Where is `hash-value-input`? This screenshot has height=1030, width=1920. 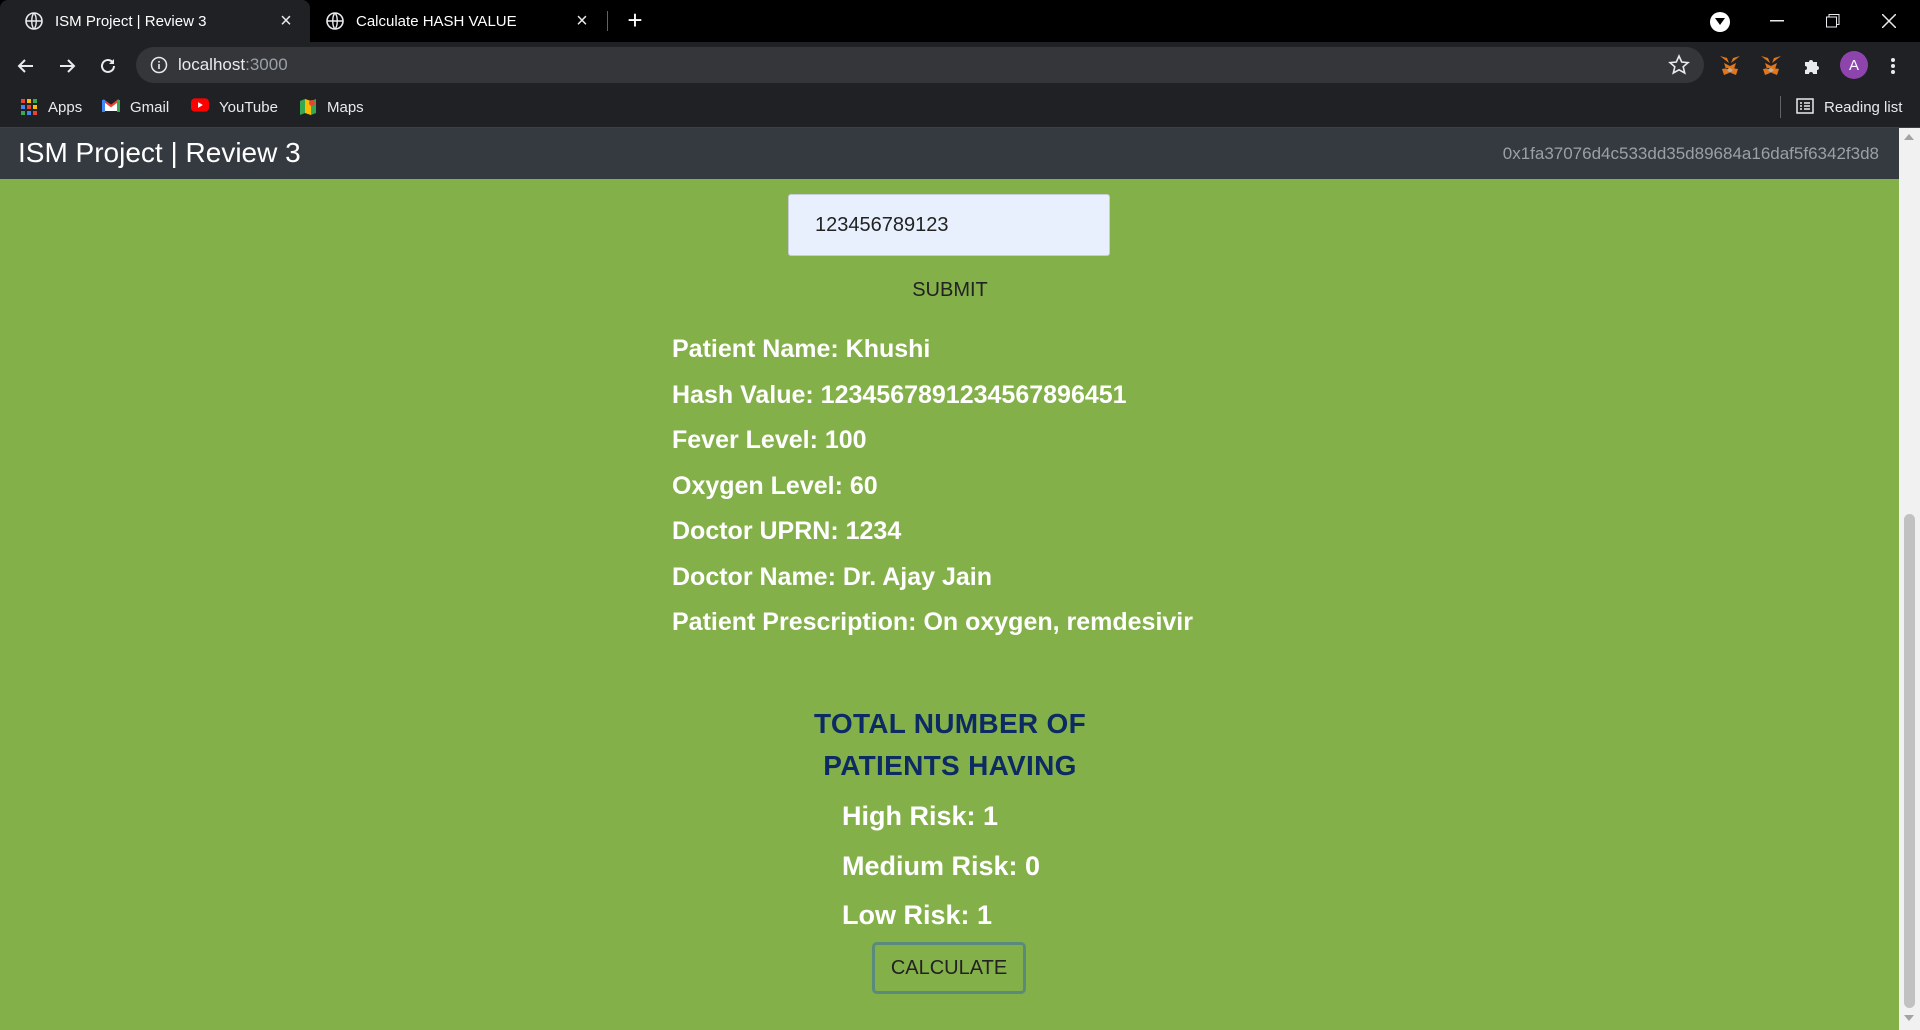
hash-value-input is located at coordinates (949, 225).